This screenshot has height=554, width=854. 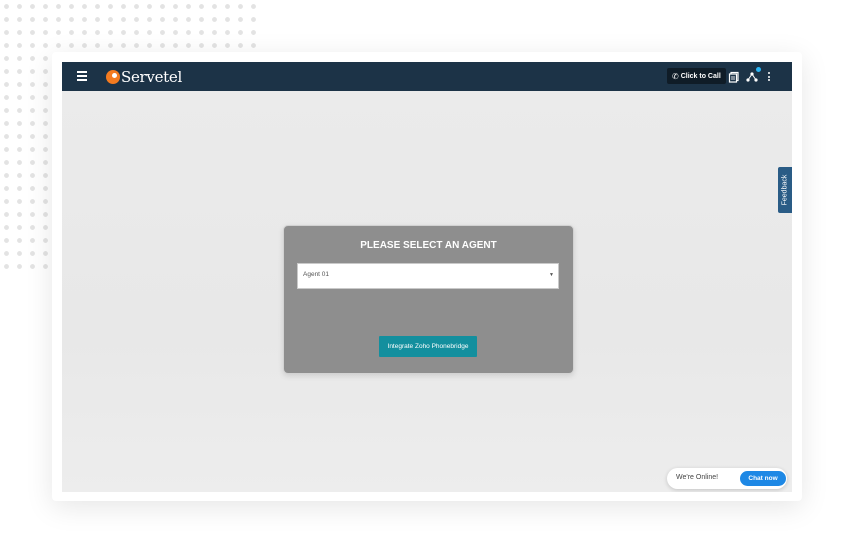 What do you see at coordinates (427, 76) in the screenshot?
I see `top-navigation-bar: Servetel ✆ Click to Call` at bounding box center [427, 76].